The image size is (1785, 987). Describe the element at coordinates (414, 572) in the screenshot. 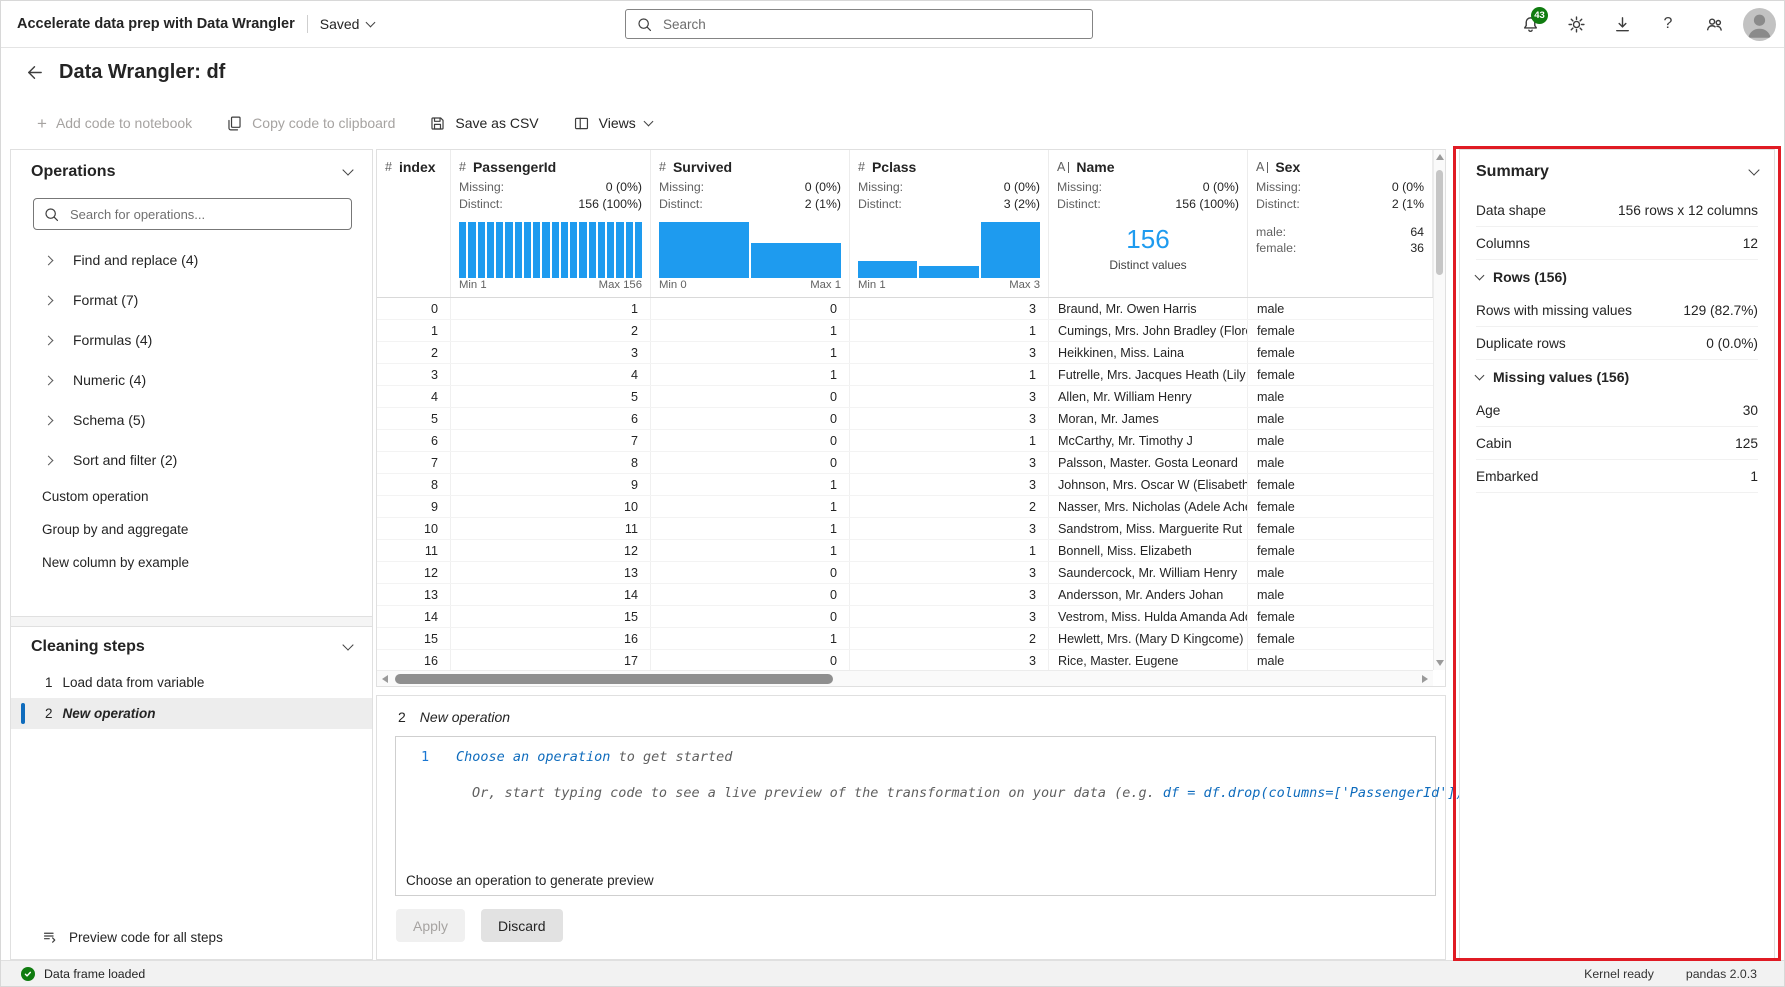

I see `table-cell: 12` at that location.